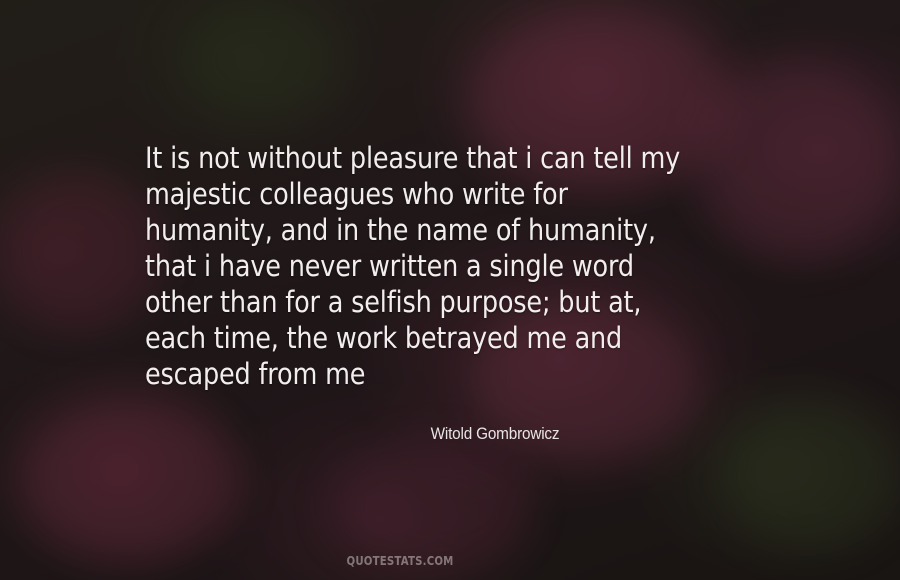 The height and width of the screenshot is (580, 900). I want to click on quote-line: that i have never written a single word, so click(389, 266).